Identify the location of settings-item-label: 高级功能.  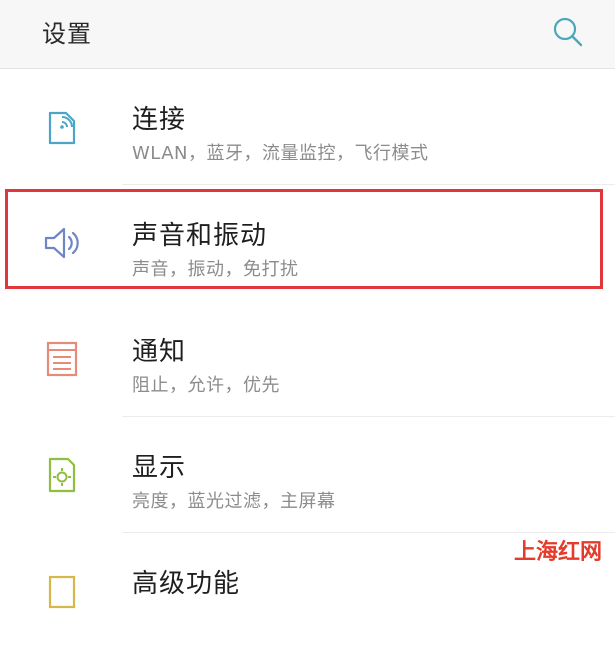
(186, 584).